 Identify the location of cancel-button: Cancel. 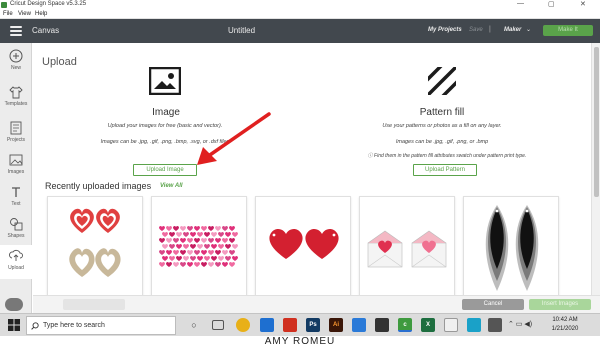
(493, 304).